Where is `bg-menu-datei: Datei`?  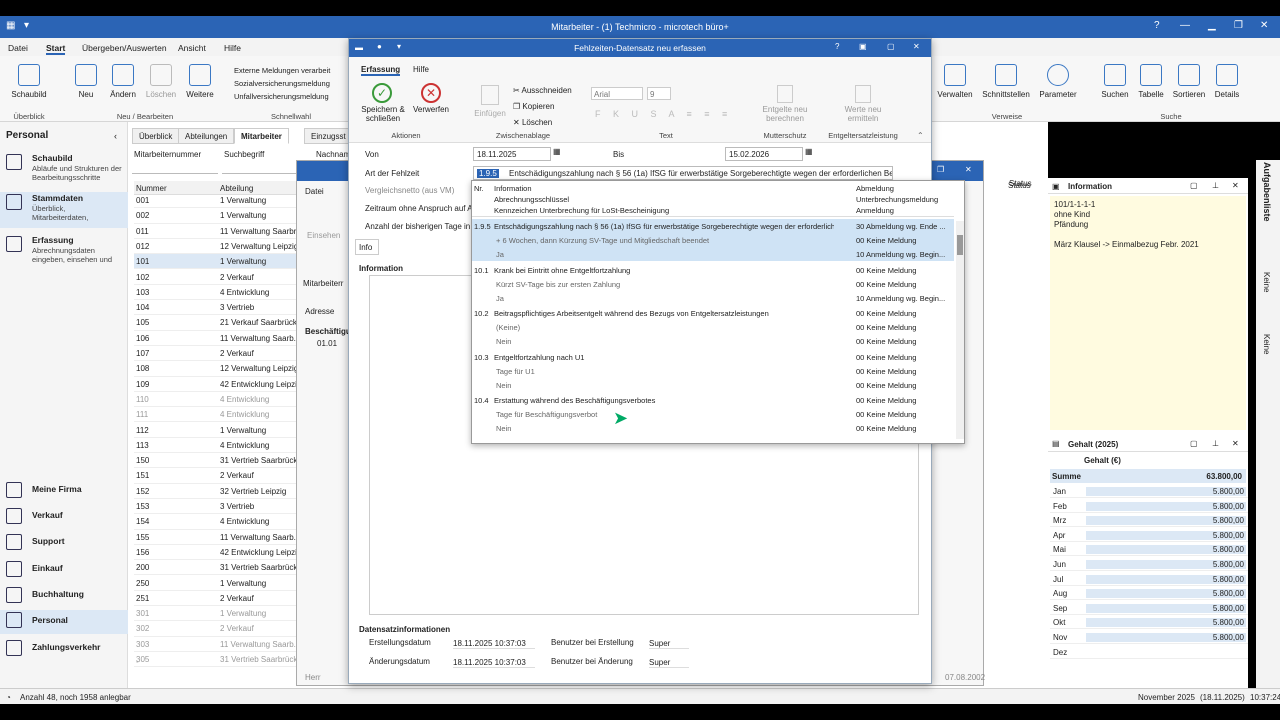 bg-menu-datei: Datei is located at coordinates (314, 191).